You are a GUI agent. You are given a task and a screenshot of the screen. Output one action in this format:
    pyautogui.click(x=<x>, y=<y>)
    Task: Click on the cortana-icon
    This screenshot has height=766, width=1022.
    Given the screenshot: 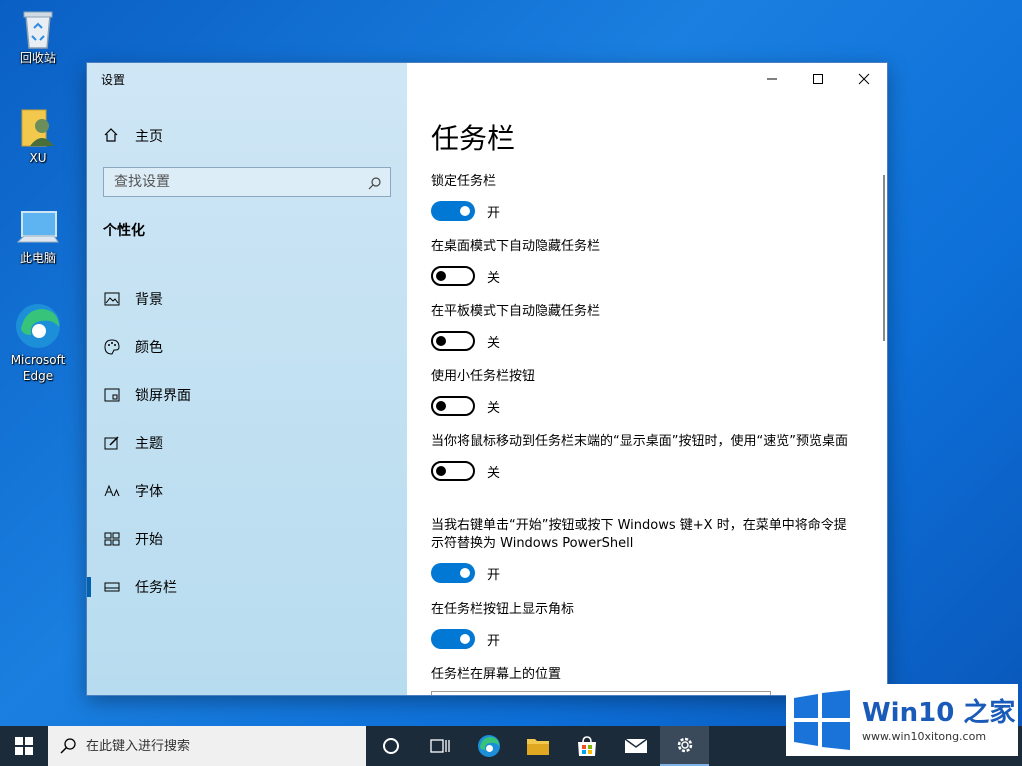 What is the action you would take?
    pyautogui.click(x=390, y=746)
    